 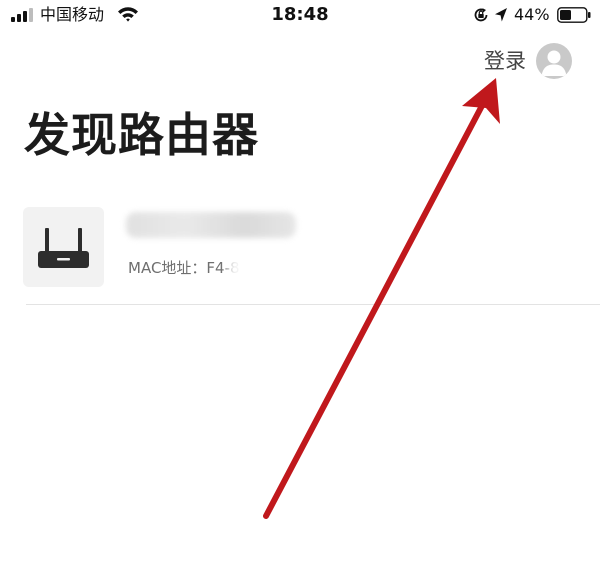 What do you see at coordinates (184, 268) in the screenshot?
I see `device-mac-address: MAC地址：F4-8` at bounding box center [184, 268].